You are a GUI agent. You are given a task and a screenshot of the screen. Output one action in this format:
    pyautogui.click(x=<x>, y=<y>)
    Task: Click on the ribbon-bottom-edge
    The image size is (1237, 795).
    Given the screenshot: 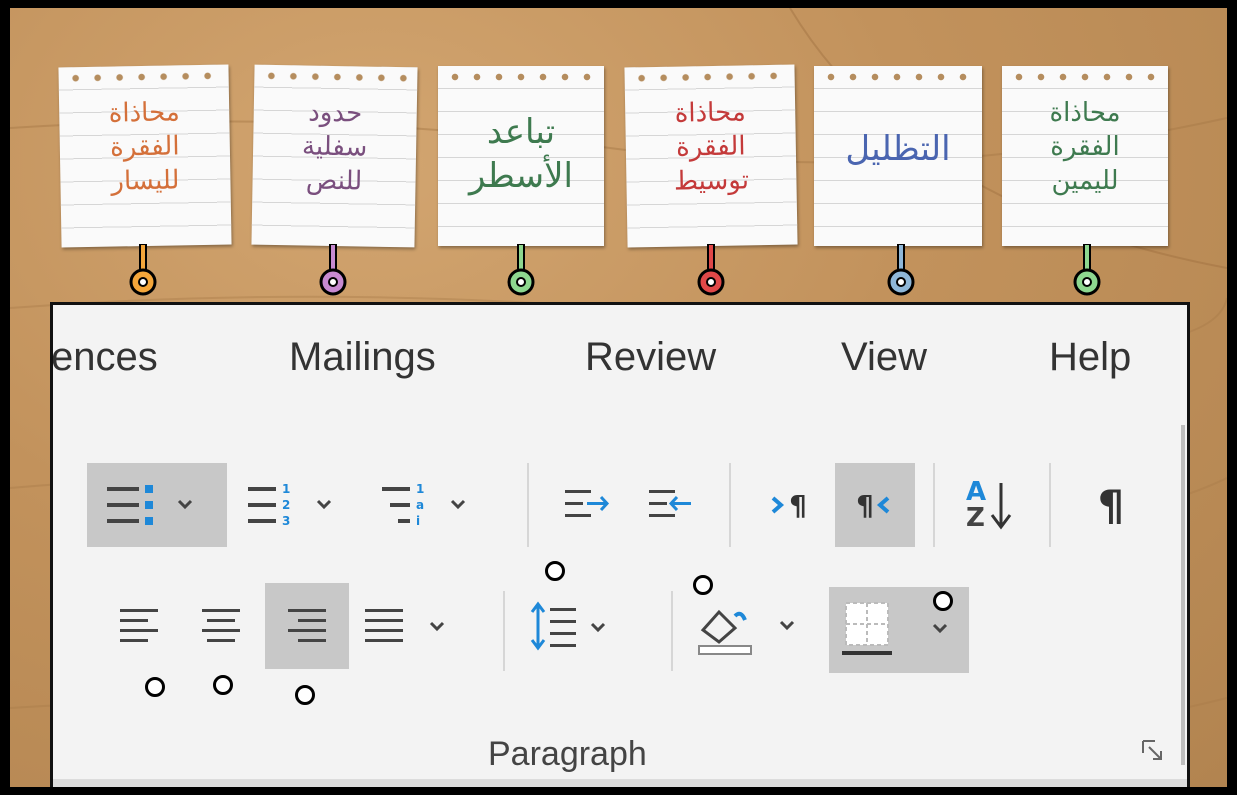 What is the action you would take?
    pyautogui.click(x=620, y=783)
    